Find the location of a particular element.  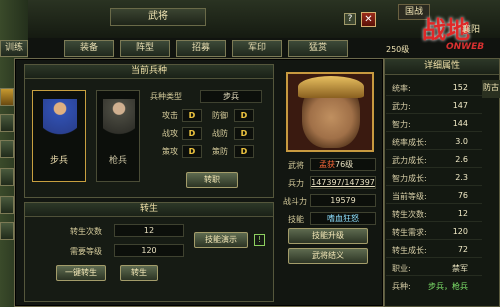

side-tab: 防古 is located at coordinates (491, 89).